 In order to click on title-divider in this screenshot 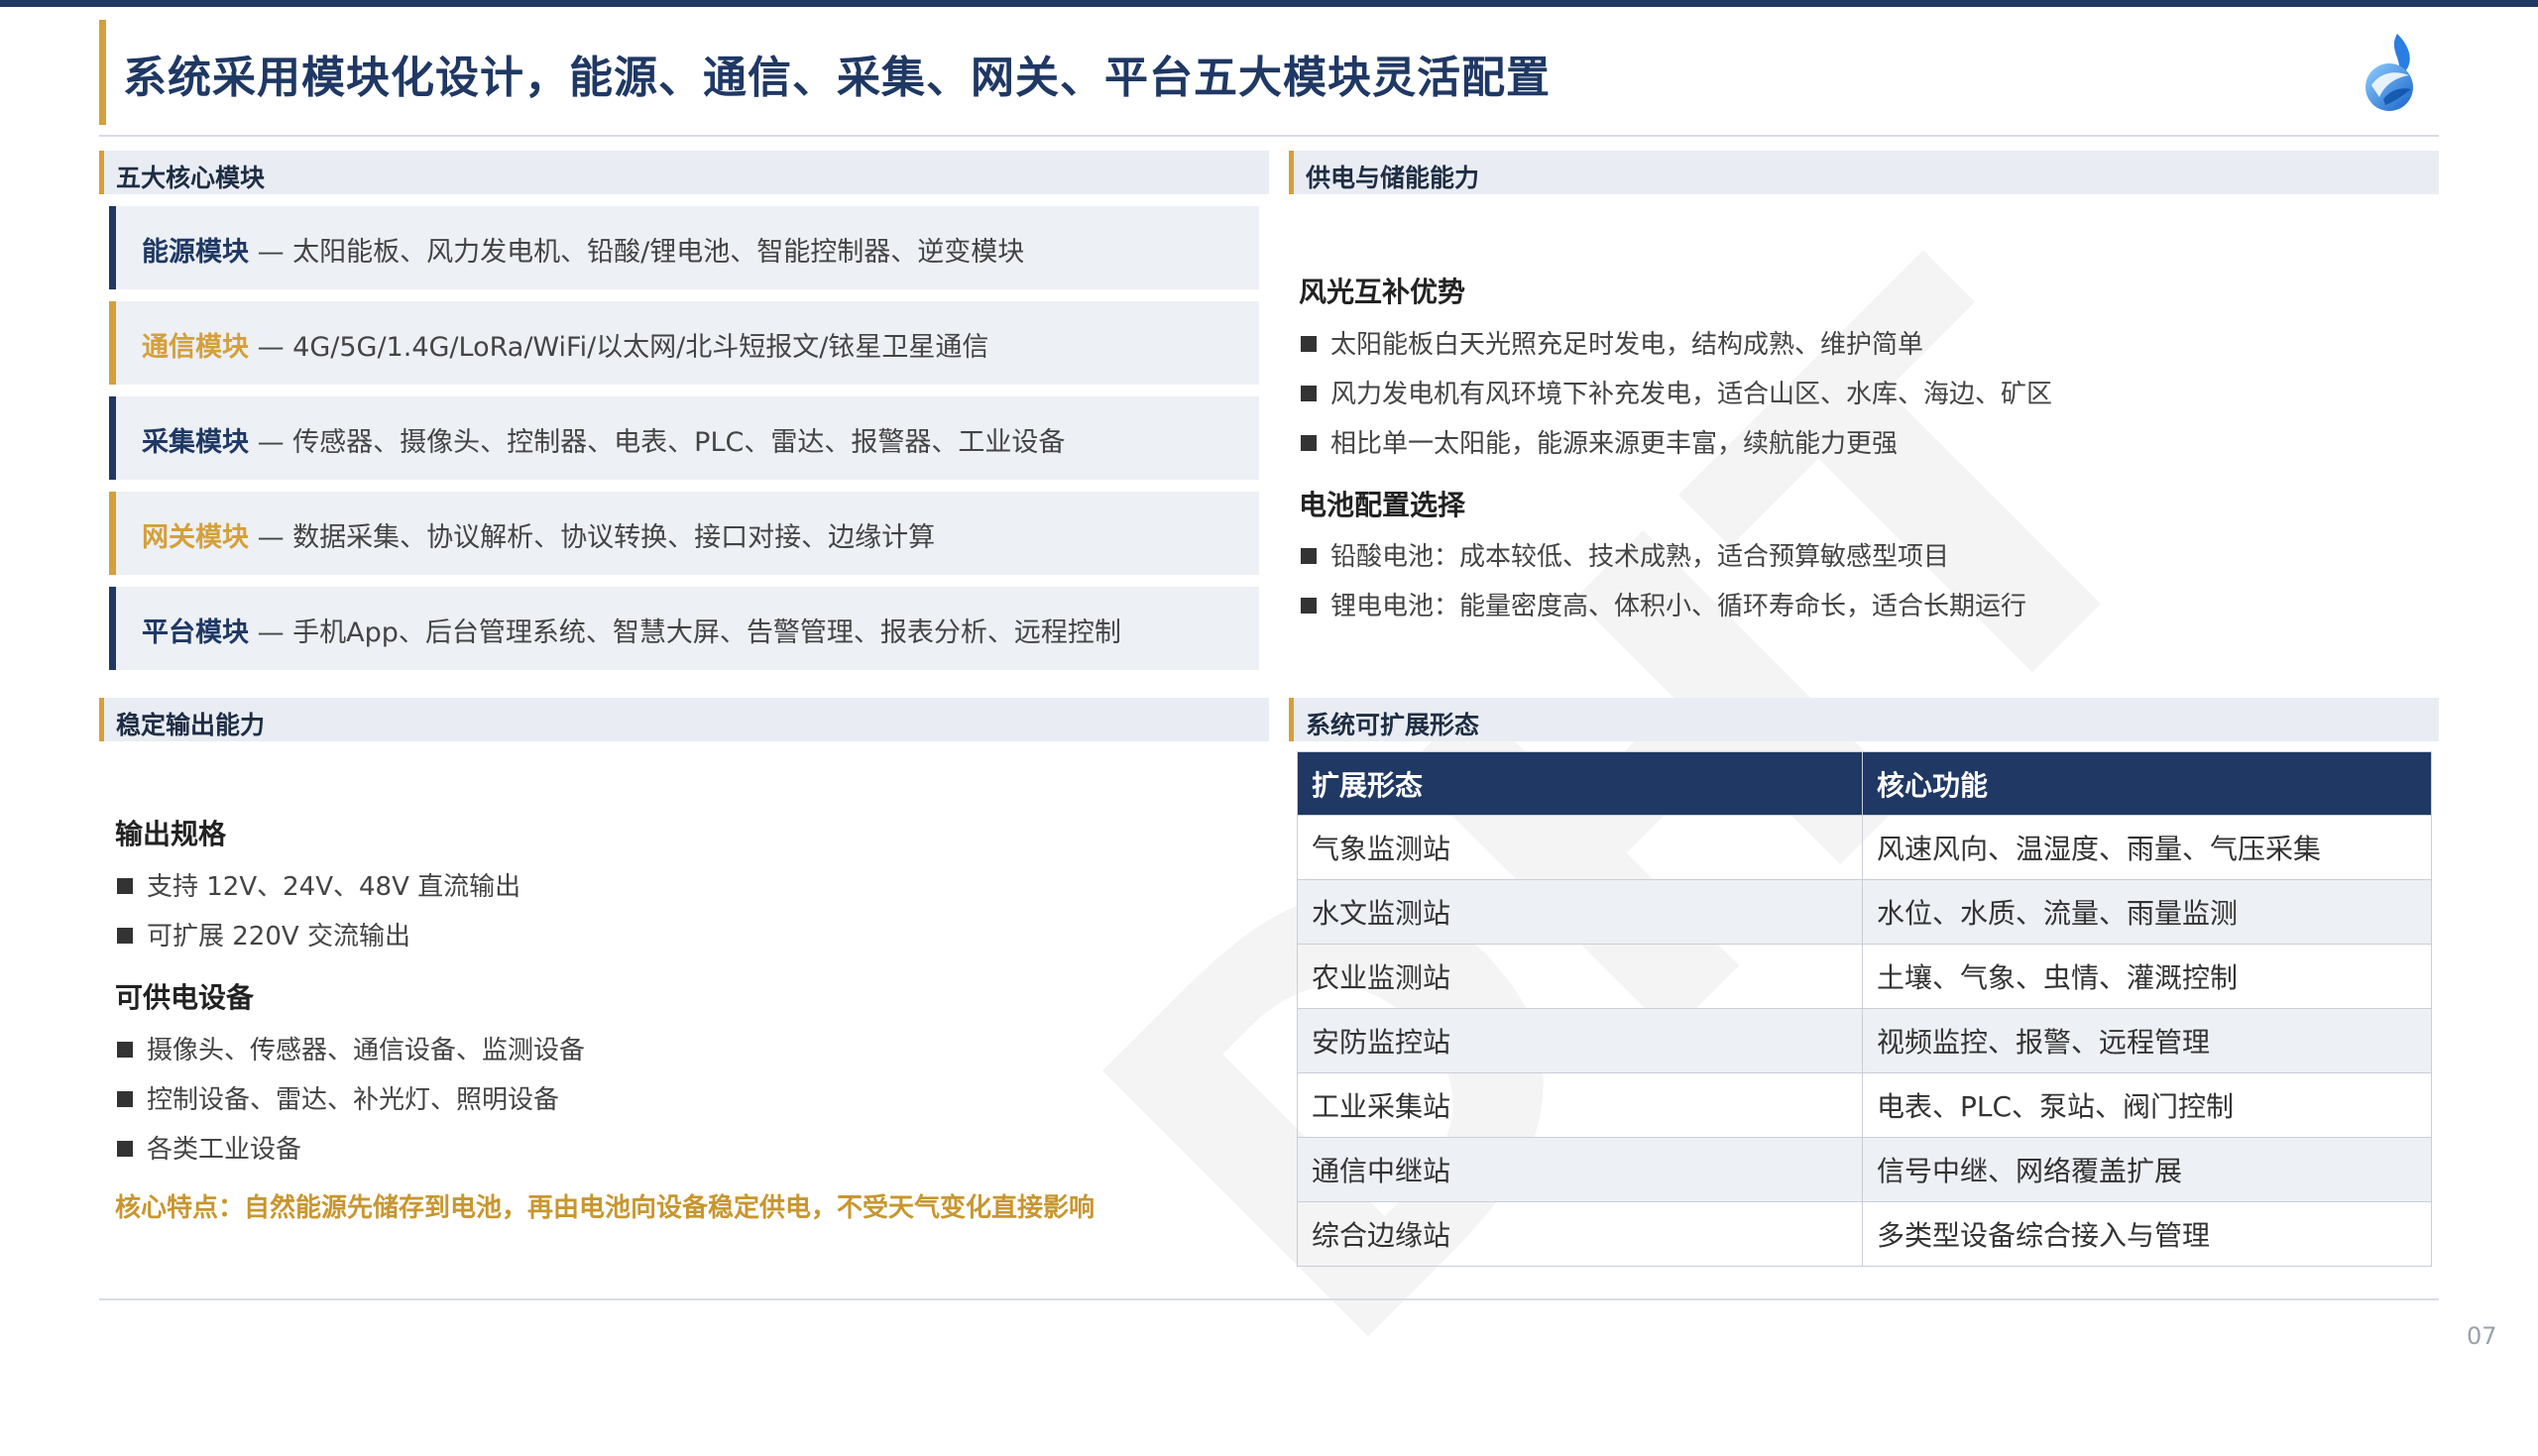, I will do `click(1269, 136)`.